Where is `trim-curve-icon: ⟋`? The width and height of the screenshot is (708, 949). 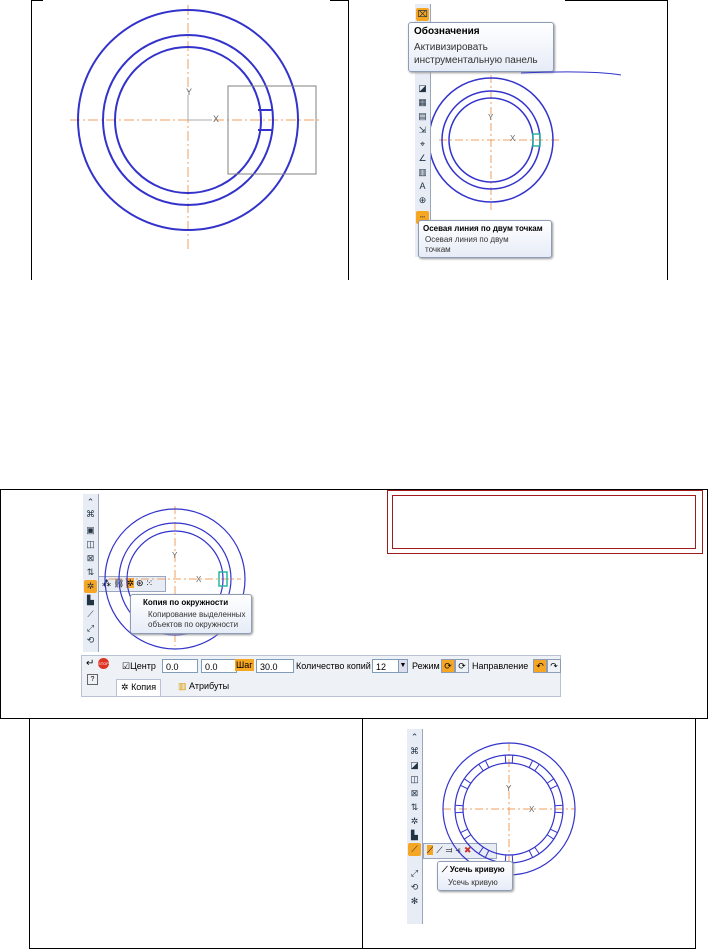 trim-curve-icon: ⟋ is located at coordinates (445, 869).